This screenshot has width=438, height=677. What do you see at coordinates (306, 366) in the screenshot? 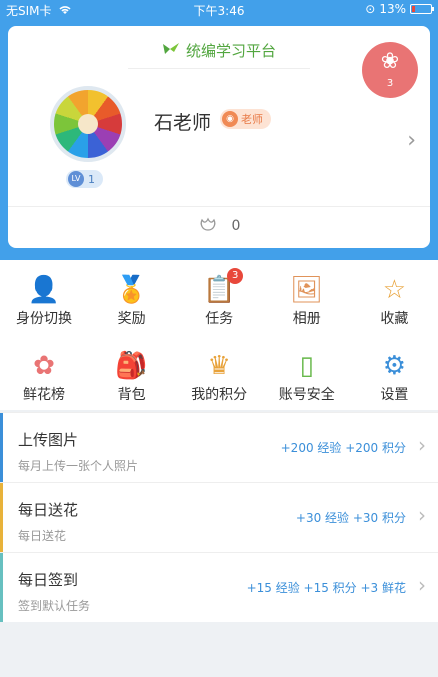
I see `phone-icon: ▯` at bounding box center [306, 366].